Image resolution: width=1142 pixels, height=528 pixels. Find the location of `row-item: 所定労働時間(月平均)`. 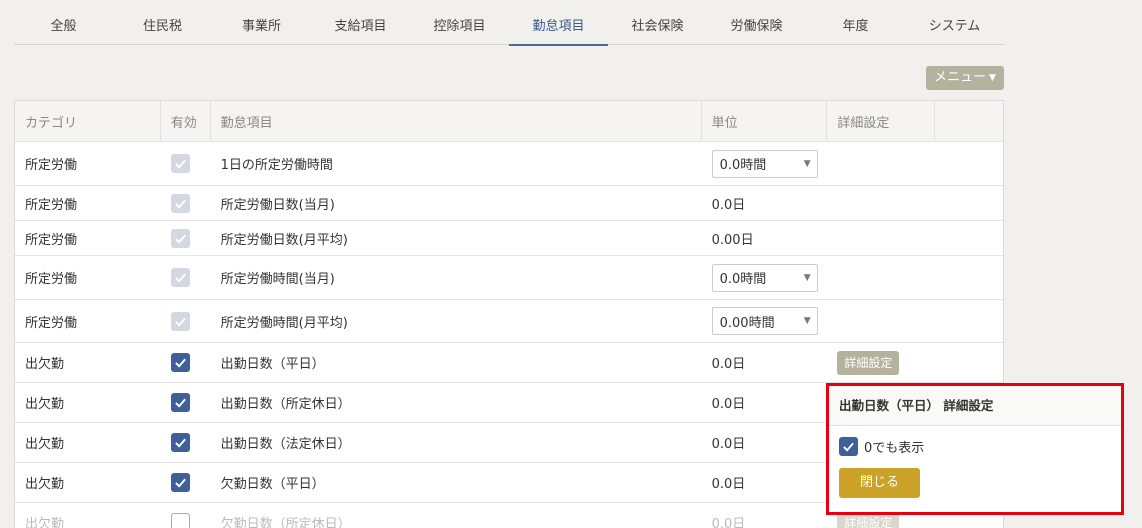

row-item: 所定労働時間(月平均) is located at coordinates (284, 323).